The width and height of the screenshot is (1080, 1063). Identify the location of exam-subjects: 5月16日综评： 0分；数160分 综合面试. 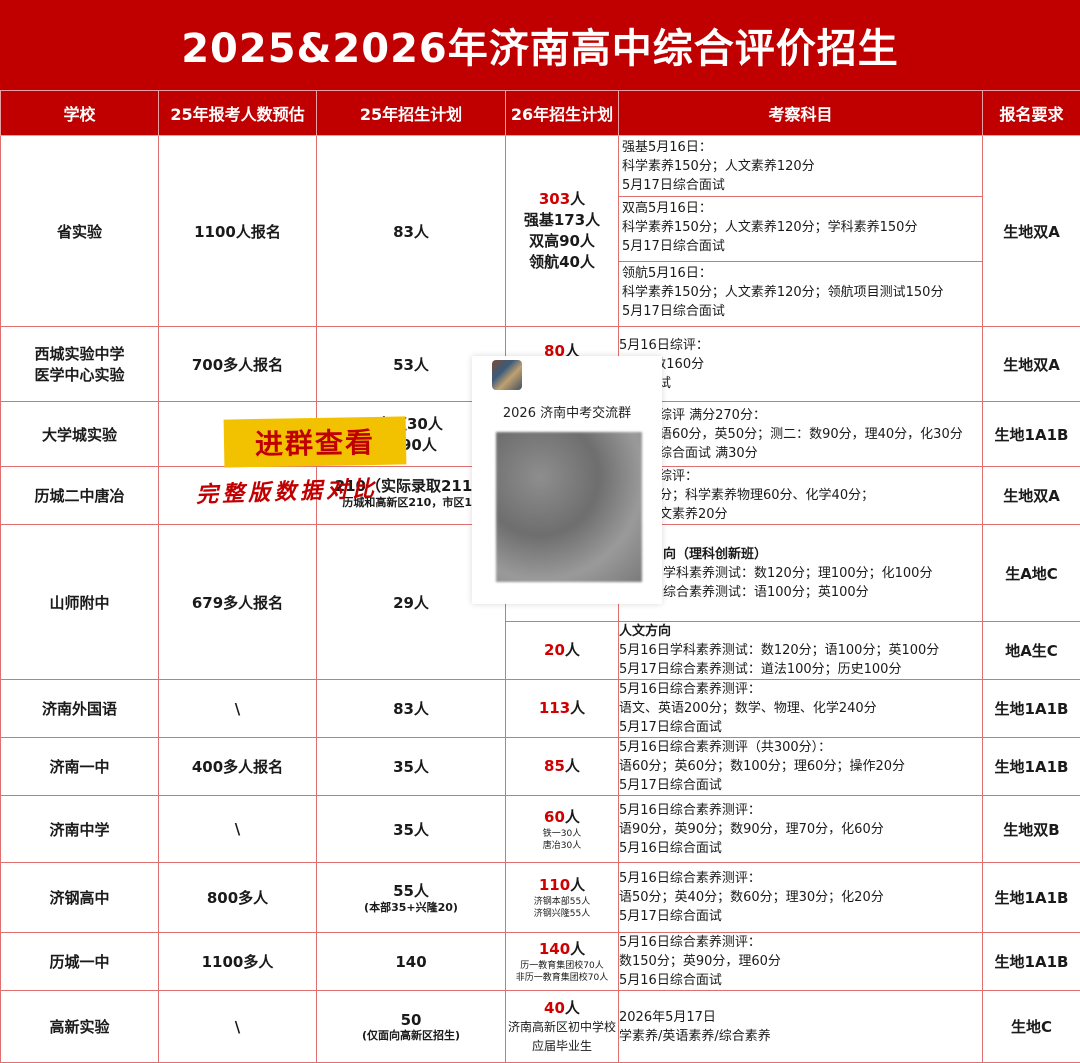
(801, 364).